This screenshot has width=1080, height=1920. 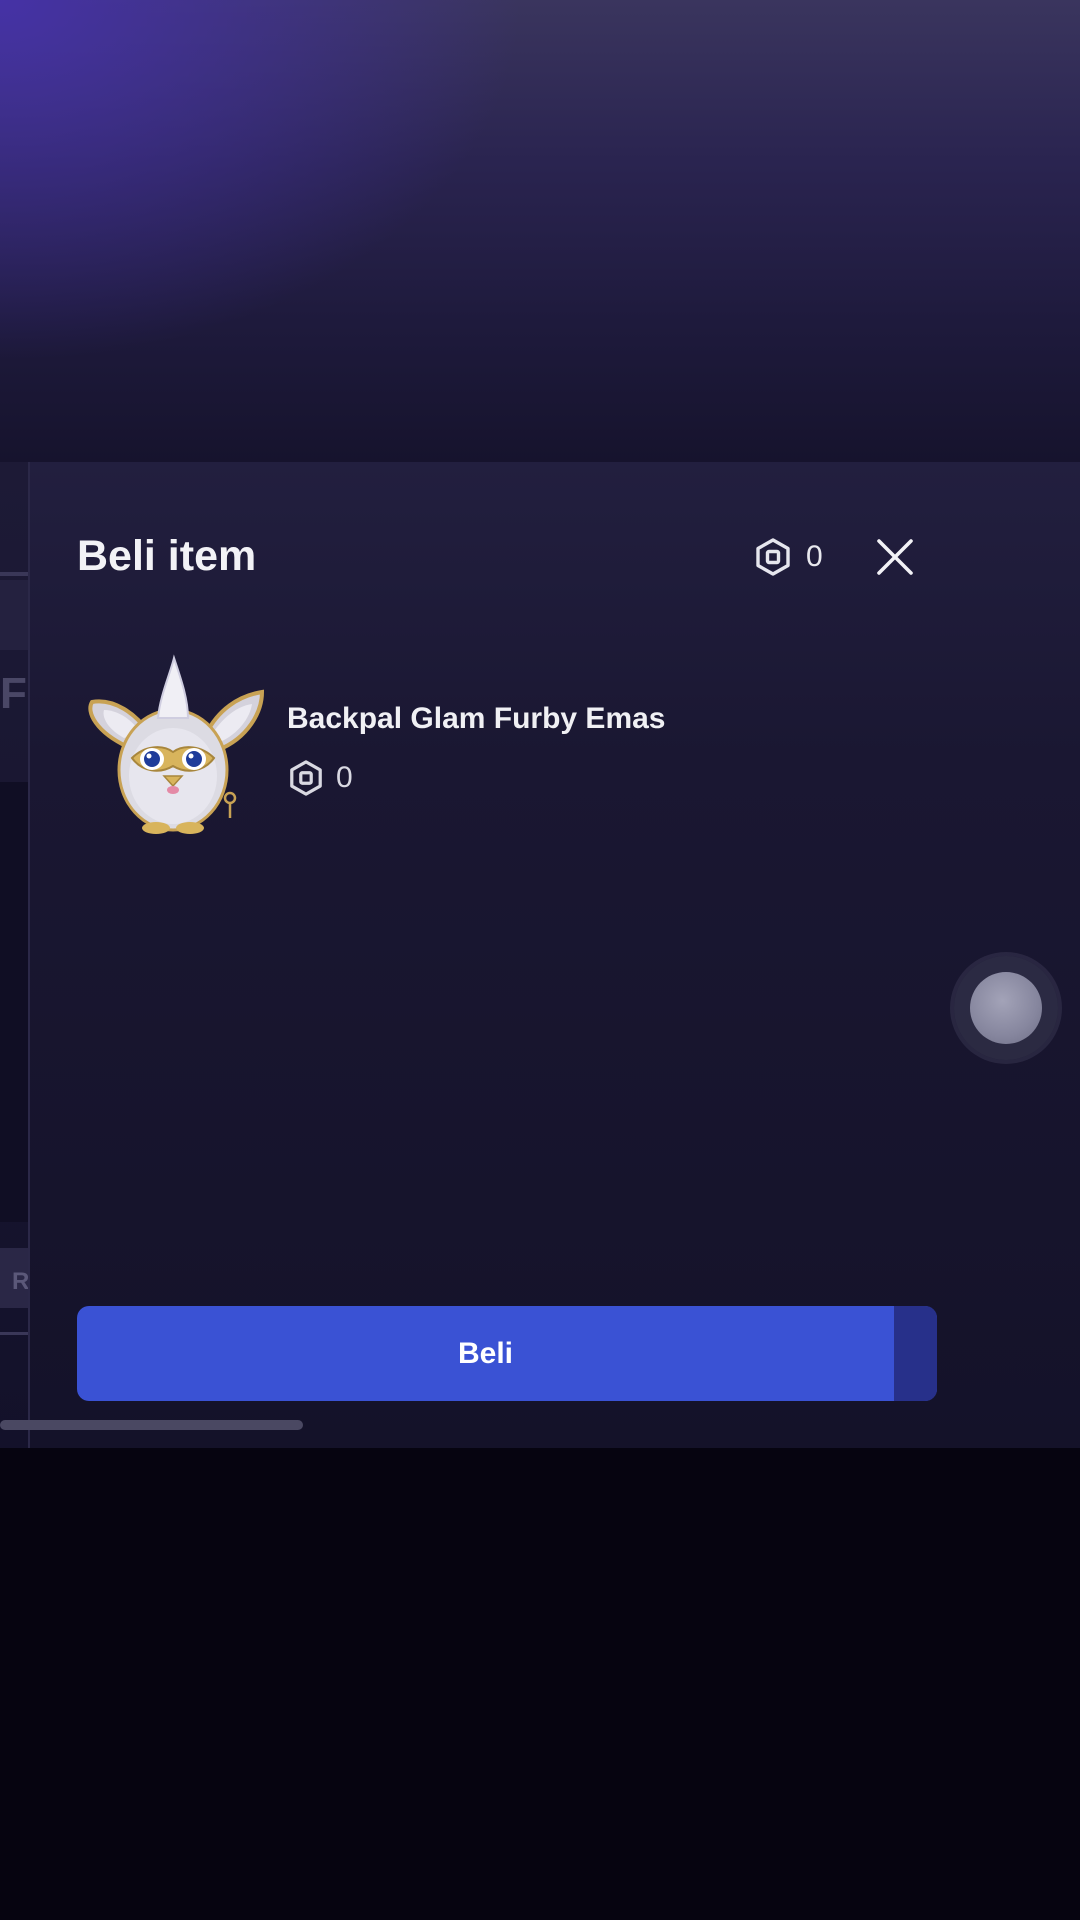 I want to click on close-icon, so click(x=895, y=557).